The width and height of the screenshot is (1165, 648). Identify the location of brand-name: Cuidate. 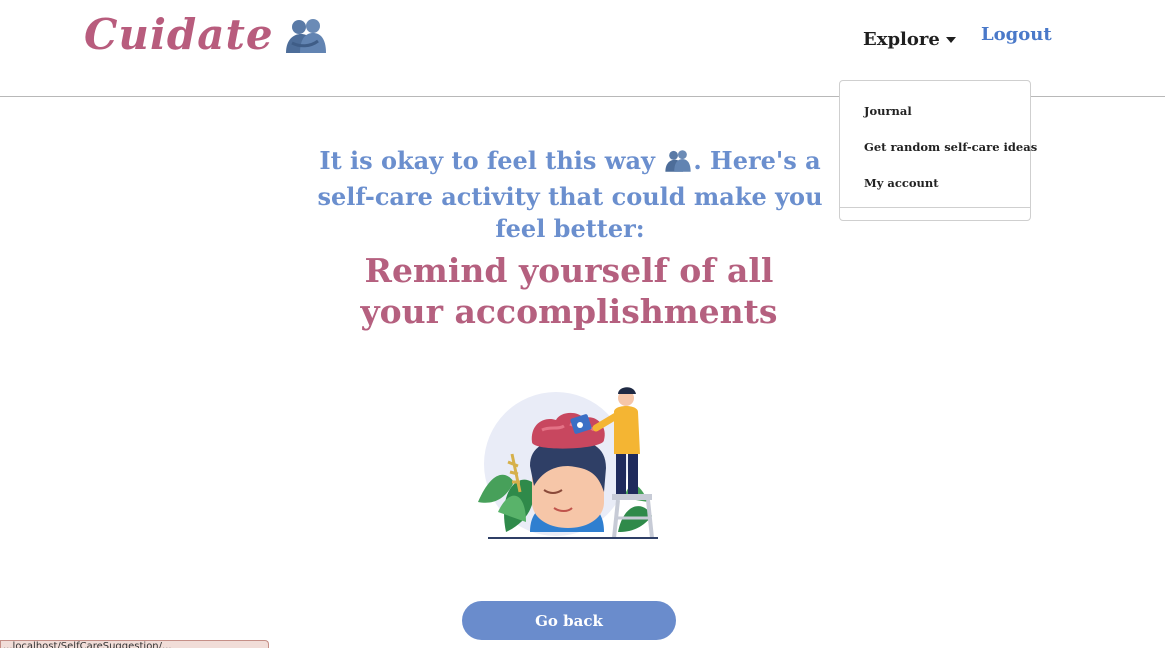
(179, 34).